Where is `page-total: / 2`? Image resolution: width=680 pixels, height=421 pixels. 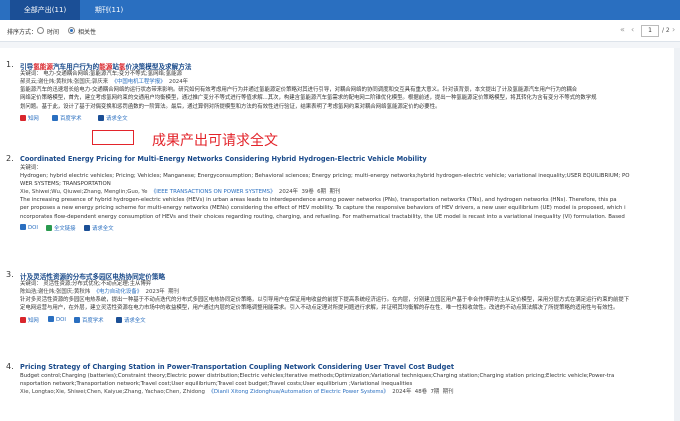 page-total: / 2 is located at coordinates (666, 30).